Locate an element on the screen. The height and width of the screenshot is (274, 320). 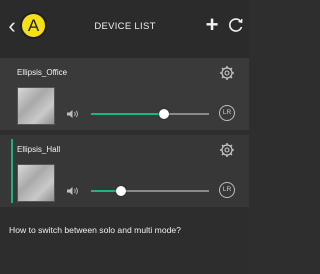
back-chevron-icon: ‹ is located at coordinates (12, 26).